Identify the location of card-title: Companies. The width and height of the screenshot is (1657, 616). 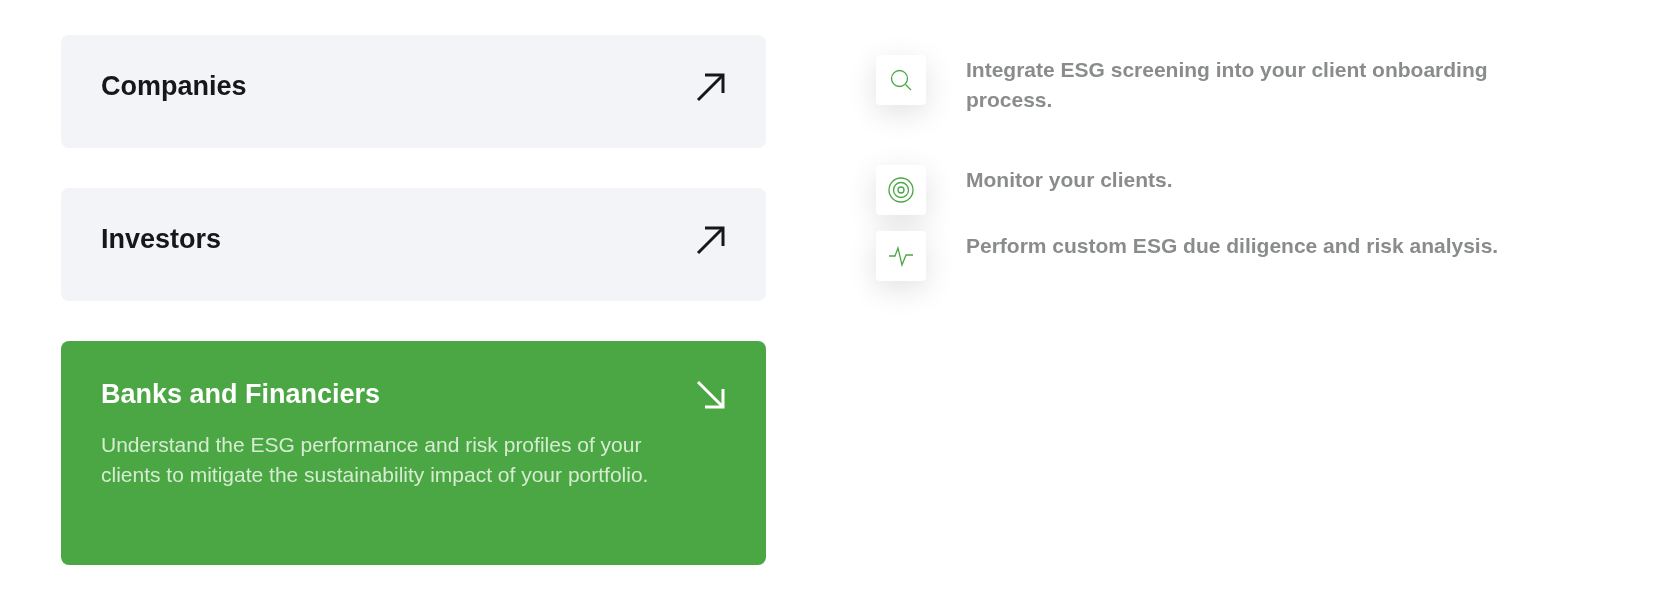
(174, 86).